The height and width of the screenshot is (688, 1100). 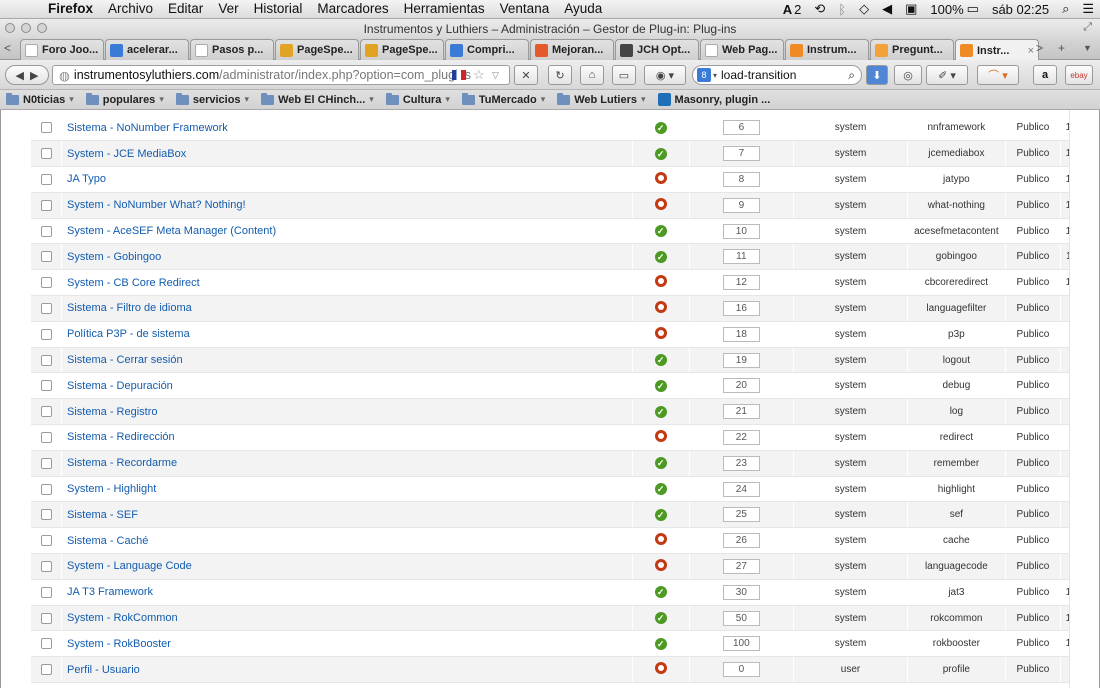 I want to click on addon-button: ◉ ▾, so click(x=665, y=75).